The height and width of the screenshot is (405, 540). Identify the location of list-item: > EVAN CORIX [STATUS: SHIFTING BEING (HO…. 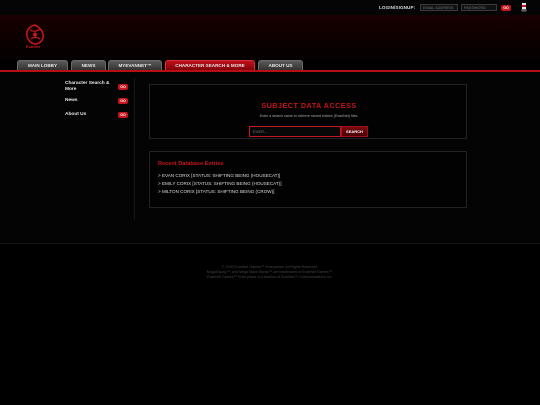
(219, 175).